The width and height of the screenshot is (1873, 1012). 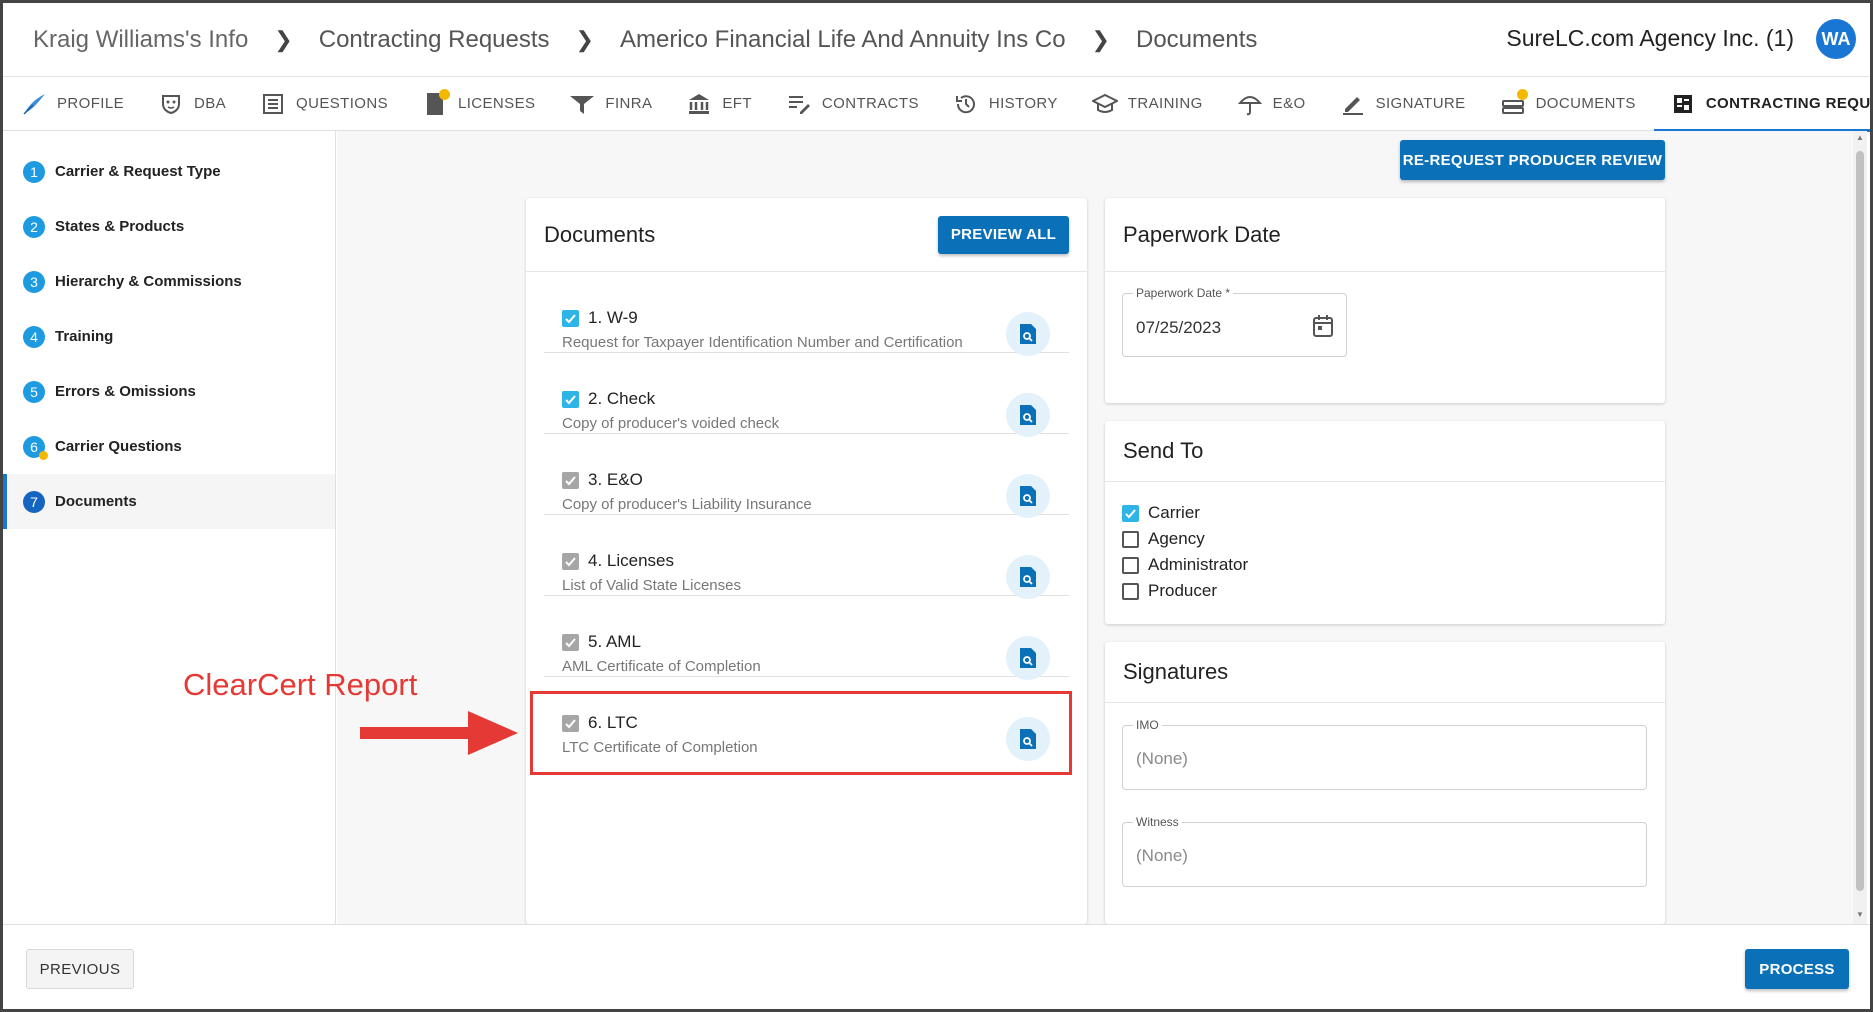 I want to click on send-to-option-producer: Producer, so click(x=1385, y=591).